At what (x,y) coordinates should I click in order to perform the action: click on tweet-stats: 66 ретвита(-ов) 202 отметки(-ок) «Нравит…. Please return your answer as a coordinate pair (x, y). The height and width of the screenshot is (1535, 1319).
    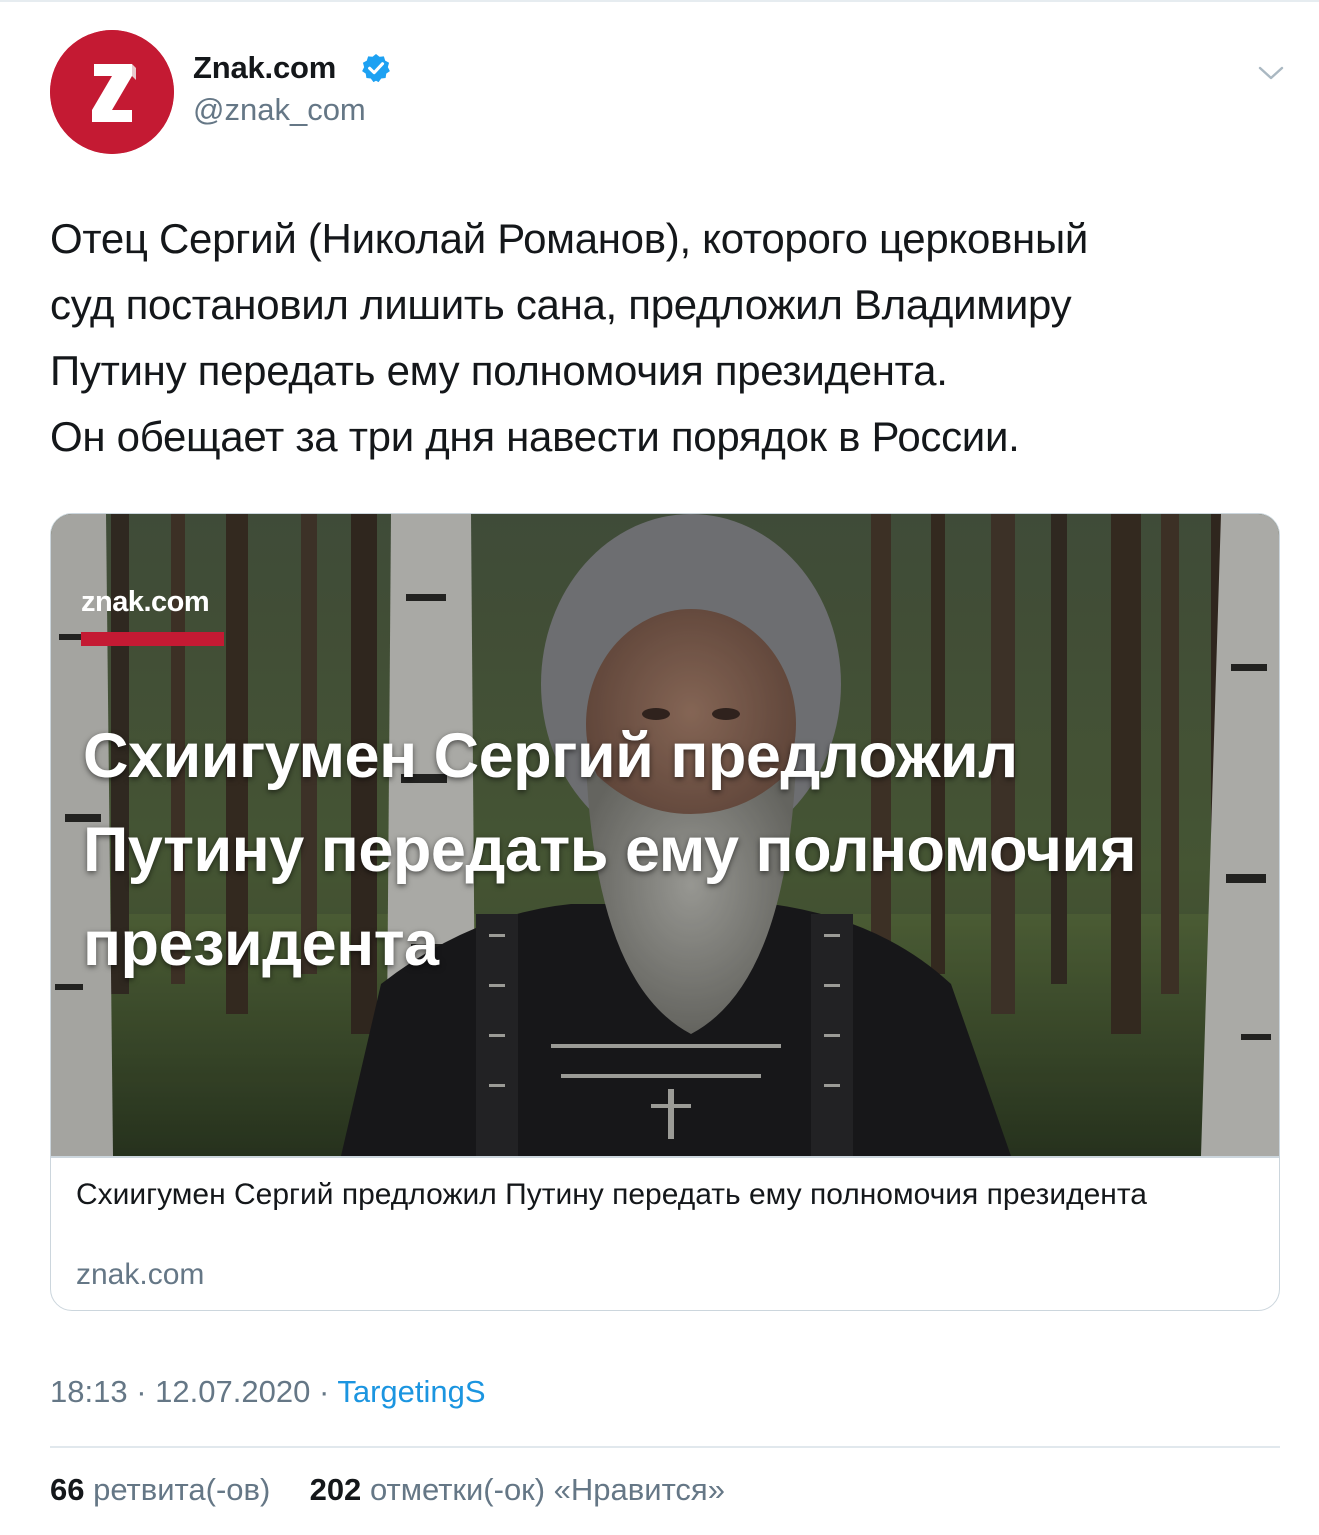
    Looking at the image, I should click on (387, 1490).